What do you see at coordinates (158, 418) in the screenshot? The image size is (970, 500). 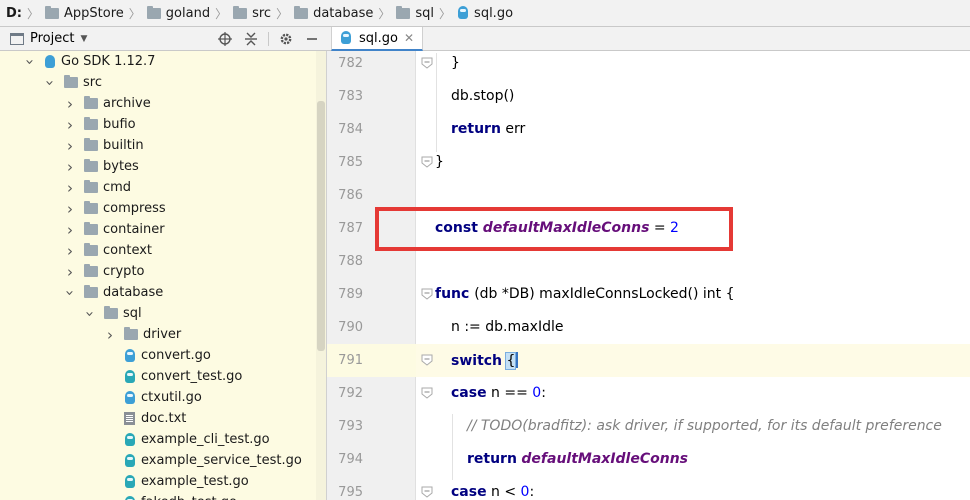 I see `tree-item: ›doc.txt` at bounding box center [158, 418].